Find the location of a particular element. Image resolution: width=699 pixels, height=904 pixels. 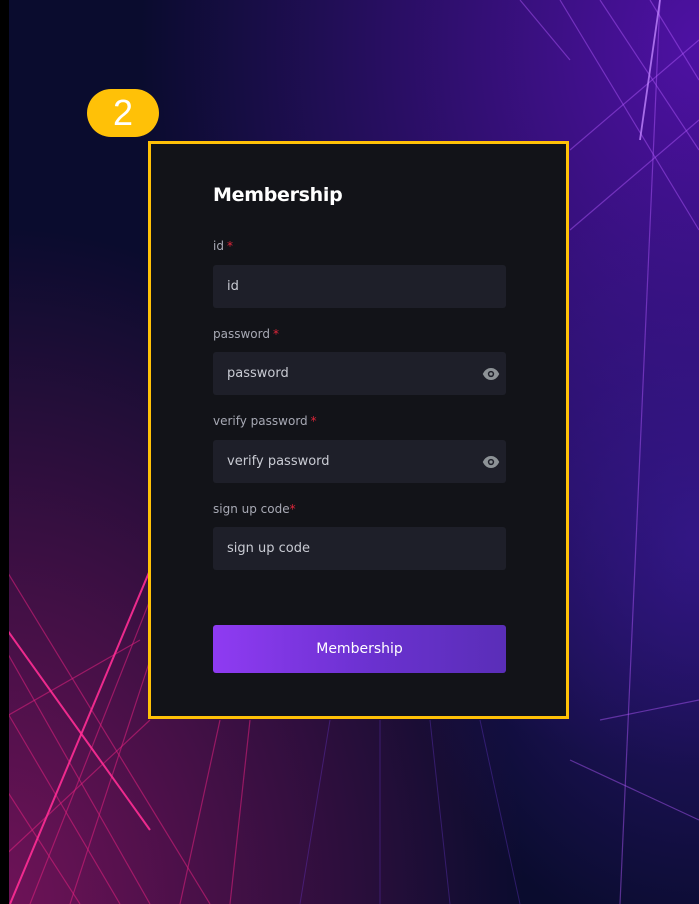

id-input is located at coordinates (359, 286).